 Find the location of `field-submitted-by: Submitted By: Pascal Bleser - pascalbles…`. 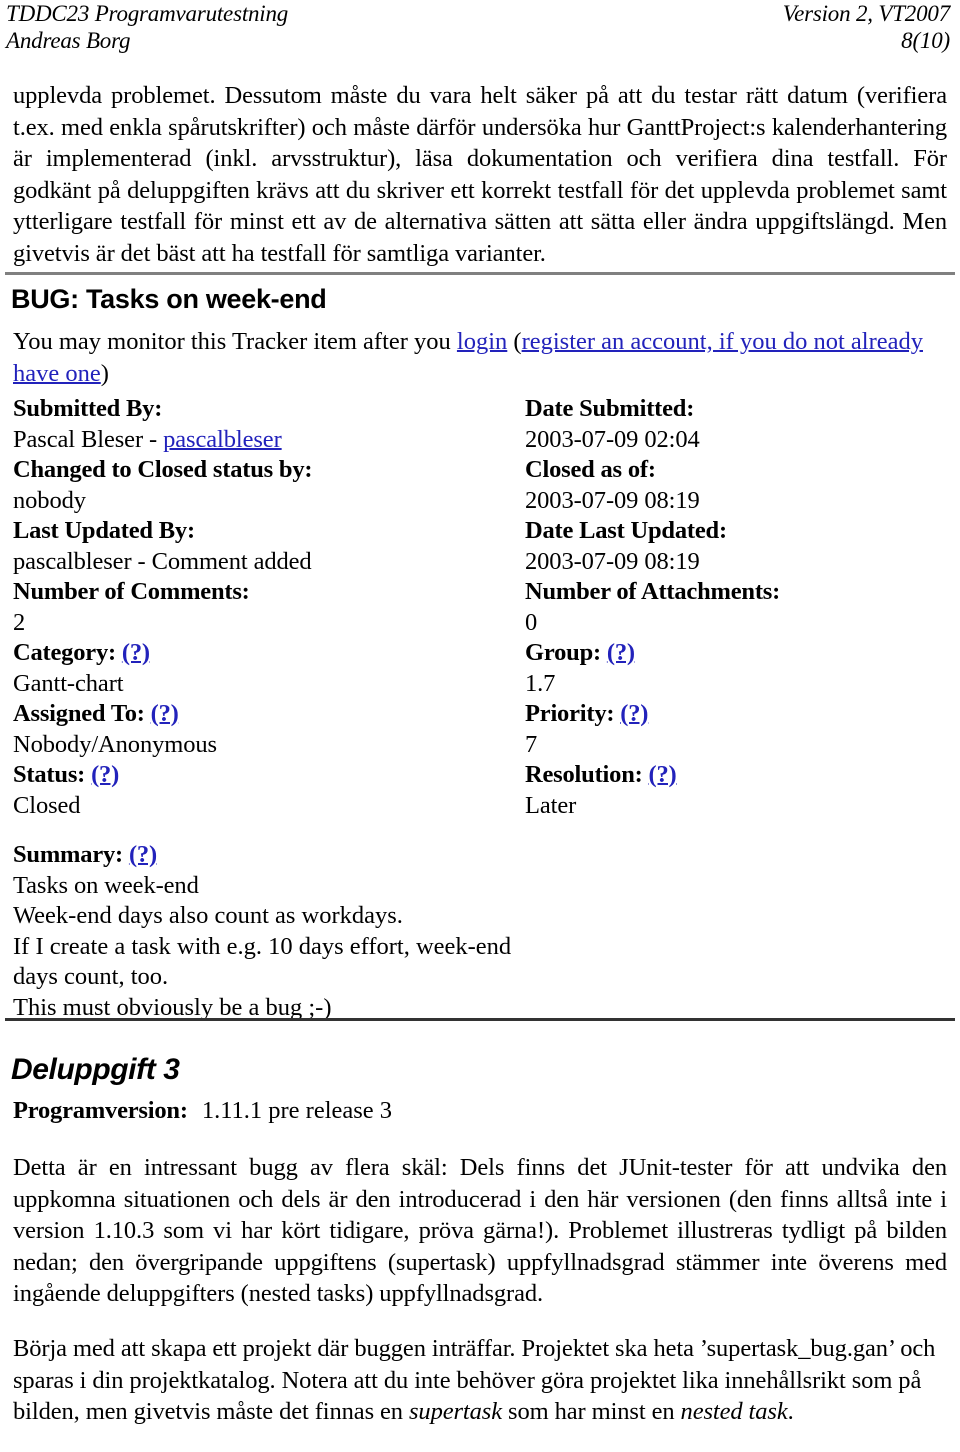

field-submitted-by: Submitted By: Pascal Bleser - pascalbles… is located at coordinates (269, 424).